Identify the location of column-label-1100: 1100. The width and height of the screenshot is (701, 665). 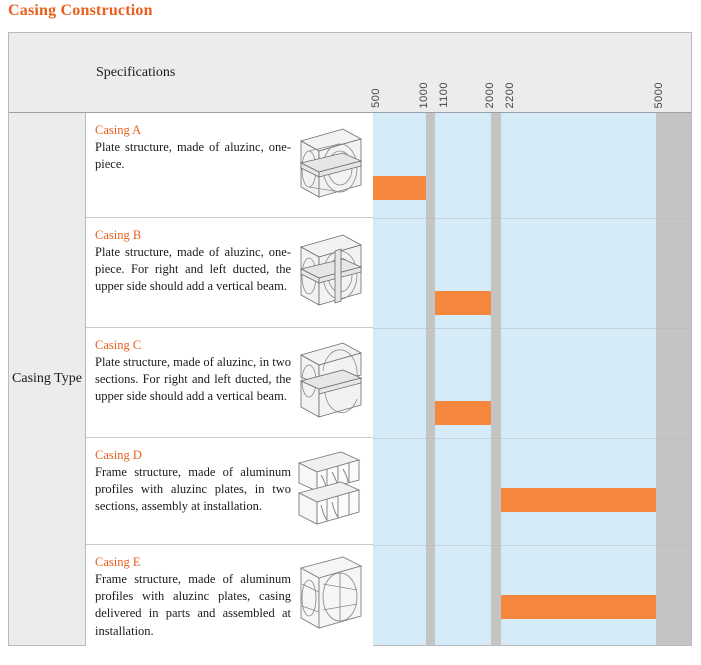
(444, 95).